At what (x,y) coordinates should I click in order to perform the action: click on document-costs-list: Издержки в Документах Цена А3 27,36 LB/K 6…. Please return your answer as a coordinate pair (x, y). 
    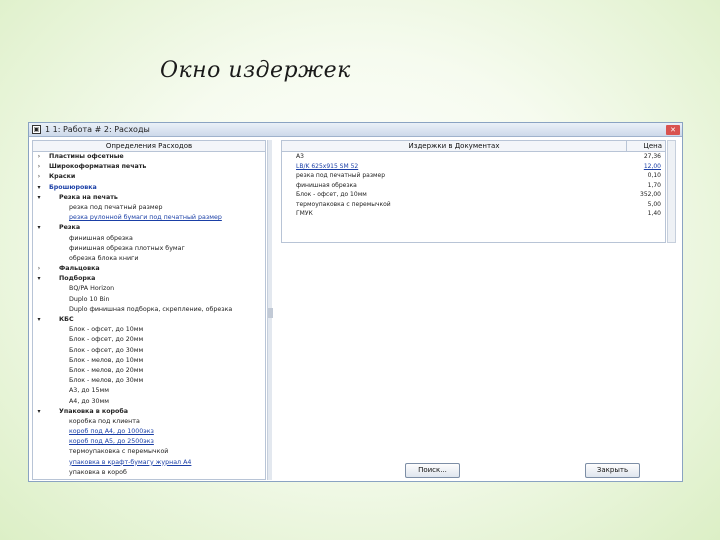
    Looking at the image, I should click on (473, 191).